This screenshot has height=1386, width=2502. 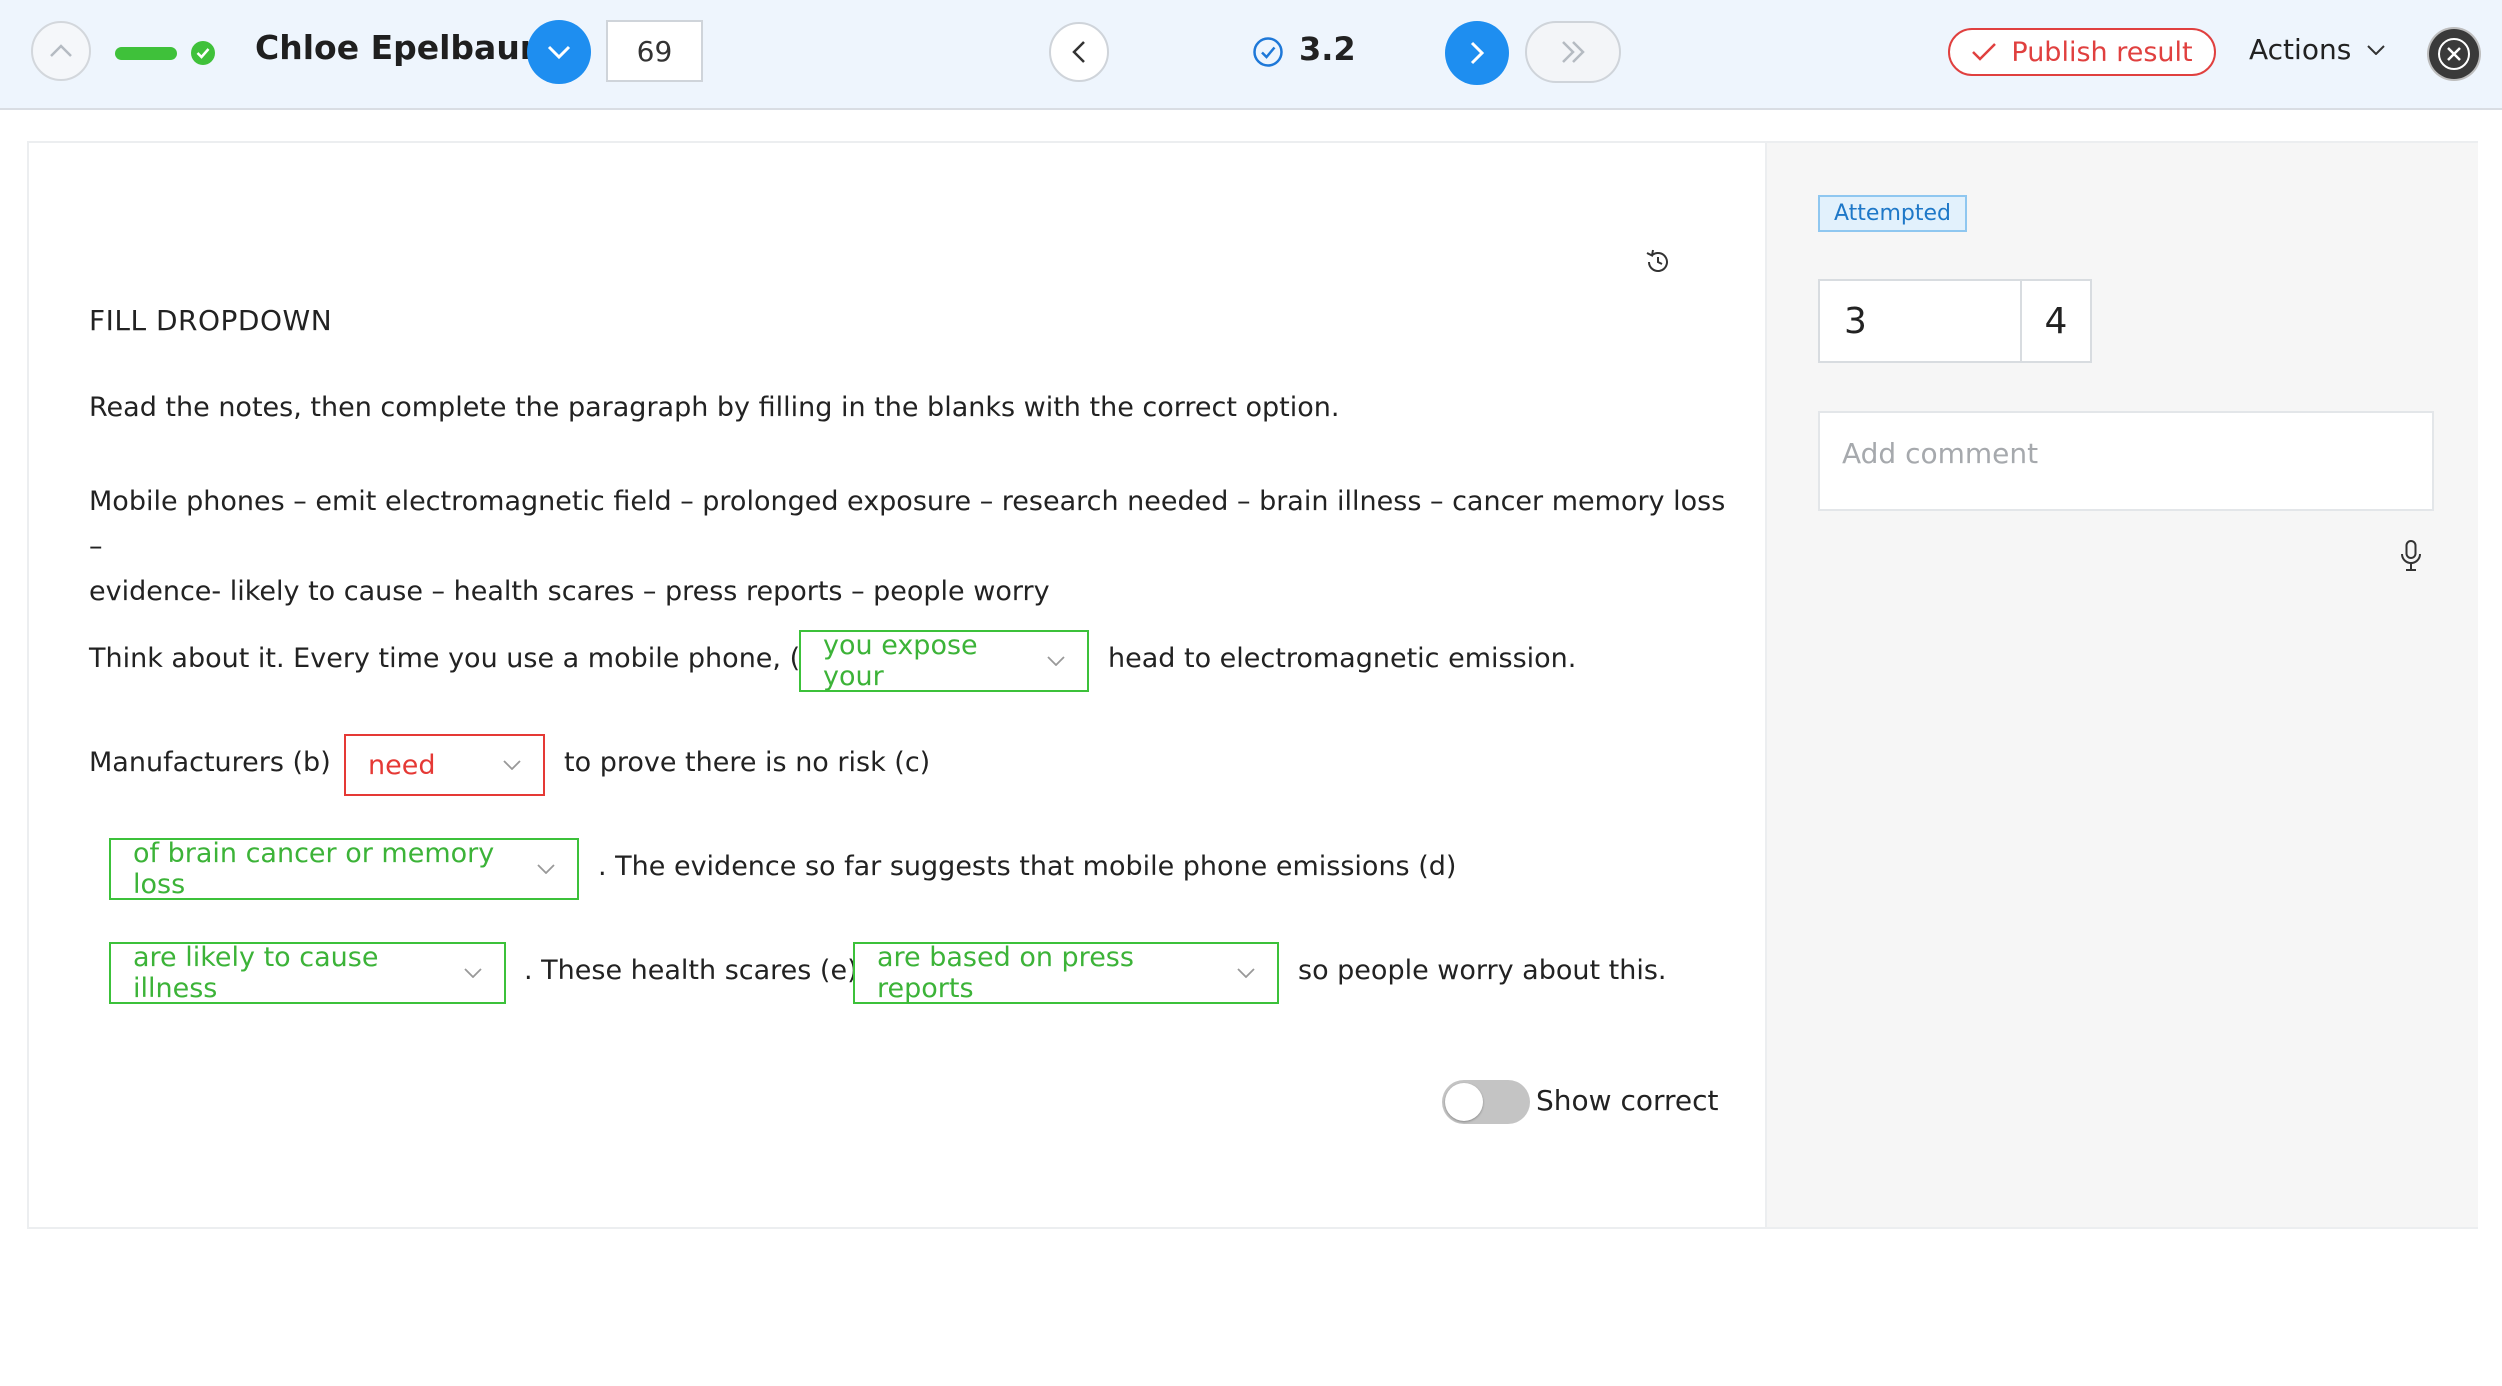 I want to click on student-number-field: 69, so click(x=654, y=51).